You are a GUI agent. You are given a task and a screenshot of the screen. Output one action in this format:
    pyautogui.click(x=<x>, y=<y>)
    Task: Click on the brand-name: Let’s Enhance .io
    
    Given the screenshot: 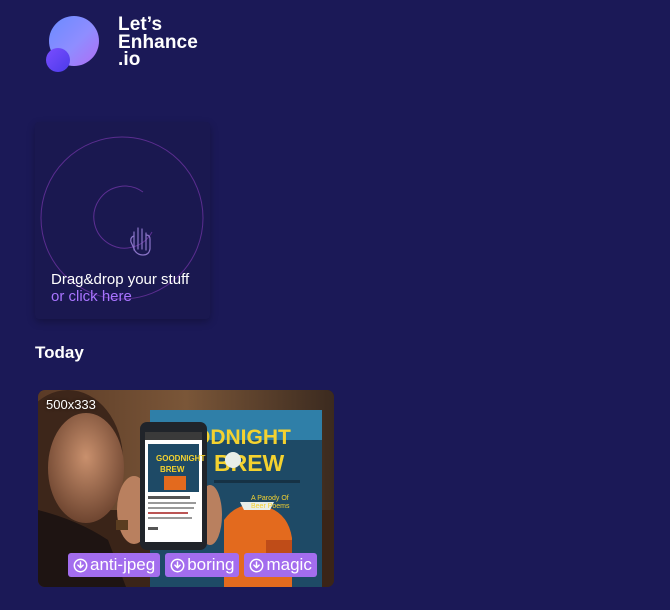 What is the action you would take?
    pyautogui.click(x=158, y=42)
    